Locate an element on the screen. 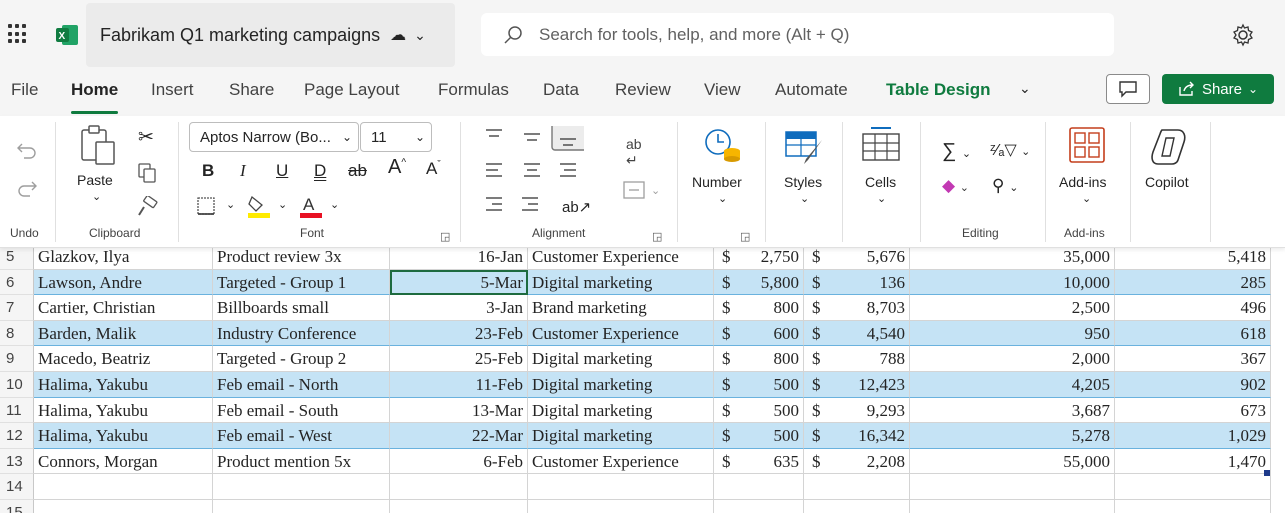 This screenshot has width=1285, height=513. tab-automate: Automate is located at coordinates (811, 93).